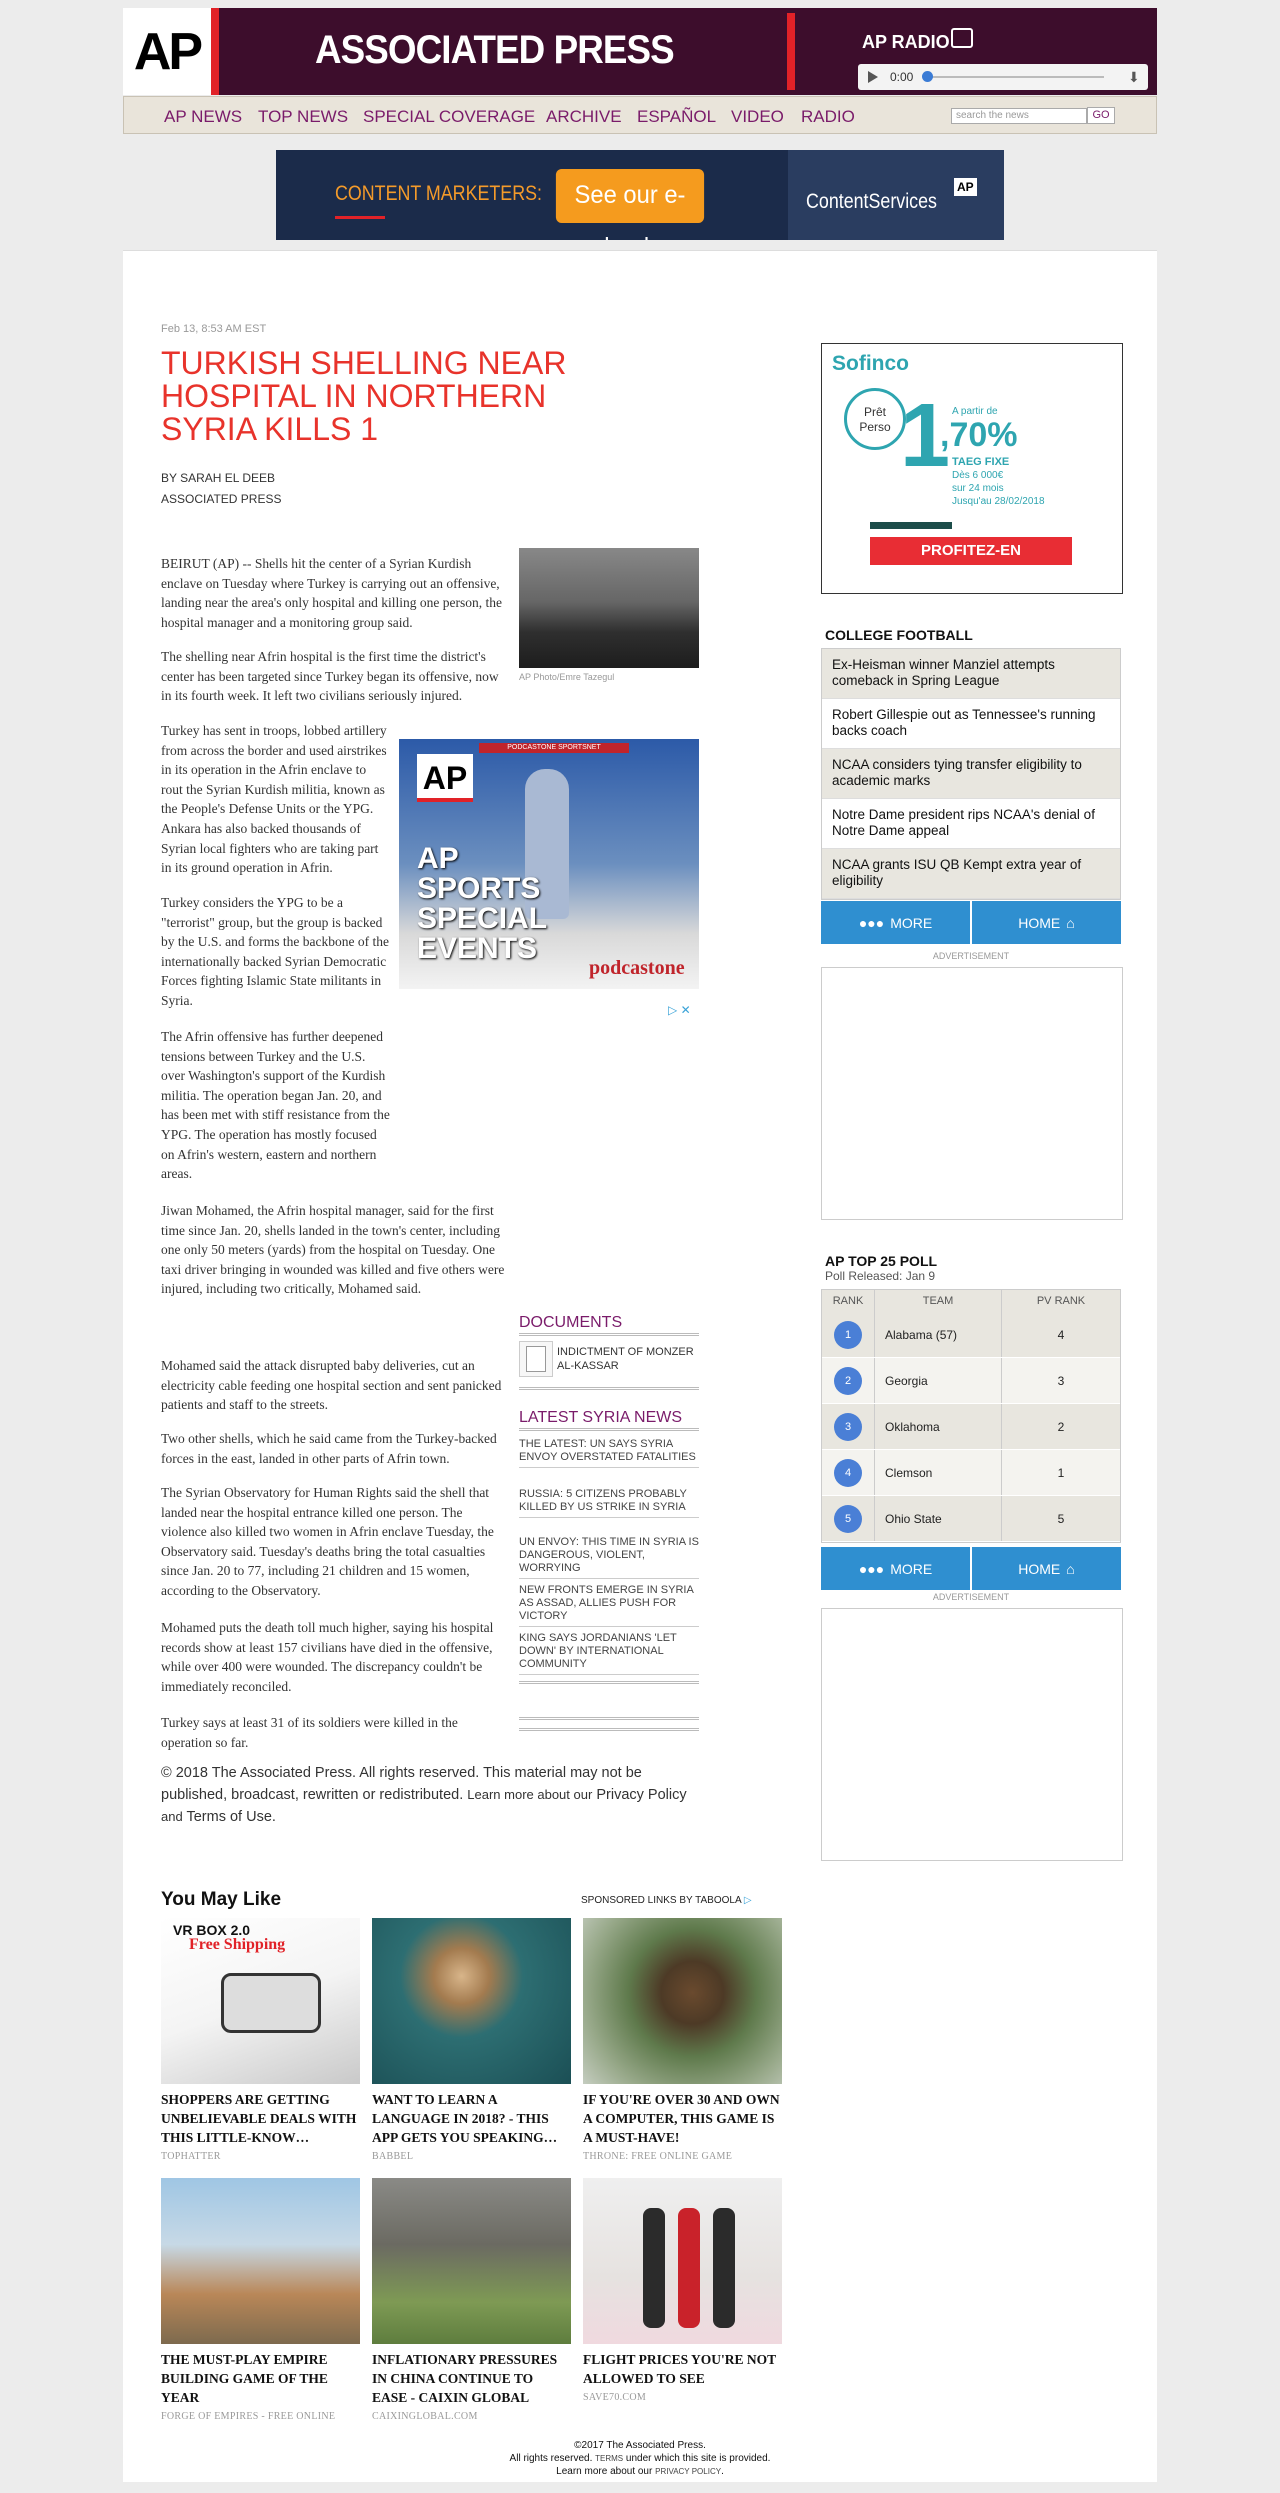  Describe the element at coordinates (1014, 77) in the screenshot. I see `player-seek-bar` at that location.